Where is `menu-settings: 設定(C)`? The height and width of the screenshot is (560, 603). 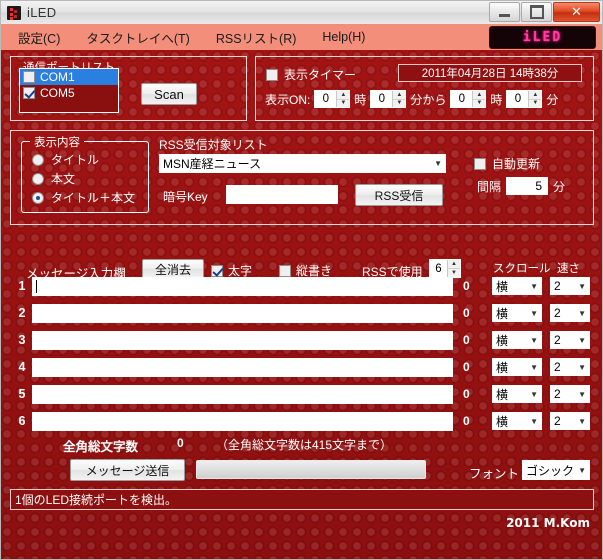 menu-settings: 設定(C) is located at coordinates (39, 37).